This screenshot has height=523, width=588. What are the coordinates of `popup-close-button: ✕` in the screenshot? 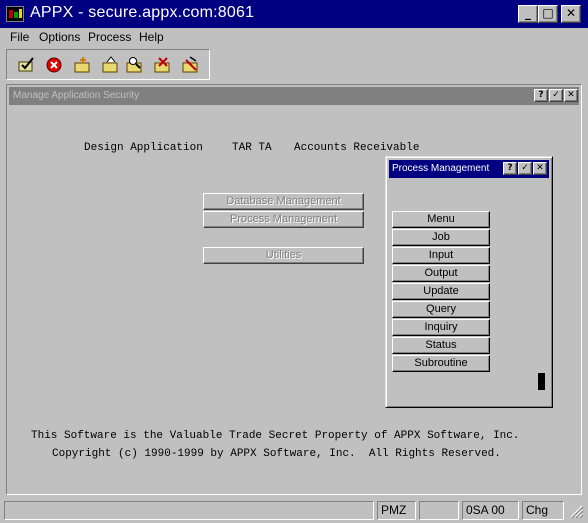 It's located at (540, 168).